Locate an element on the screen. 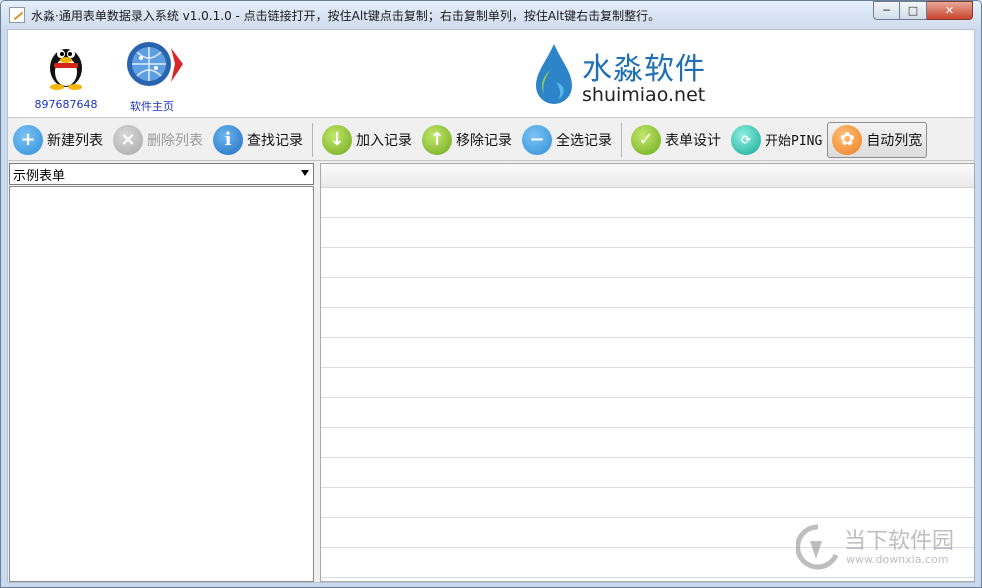 This screenshot has width=982, height=588. check-icon: ✓ is located at coordinates (646, 139).